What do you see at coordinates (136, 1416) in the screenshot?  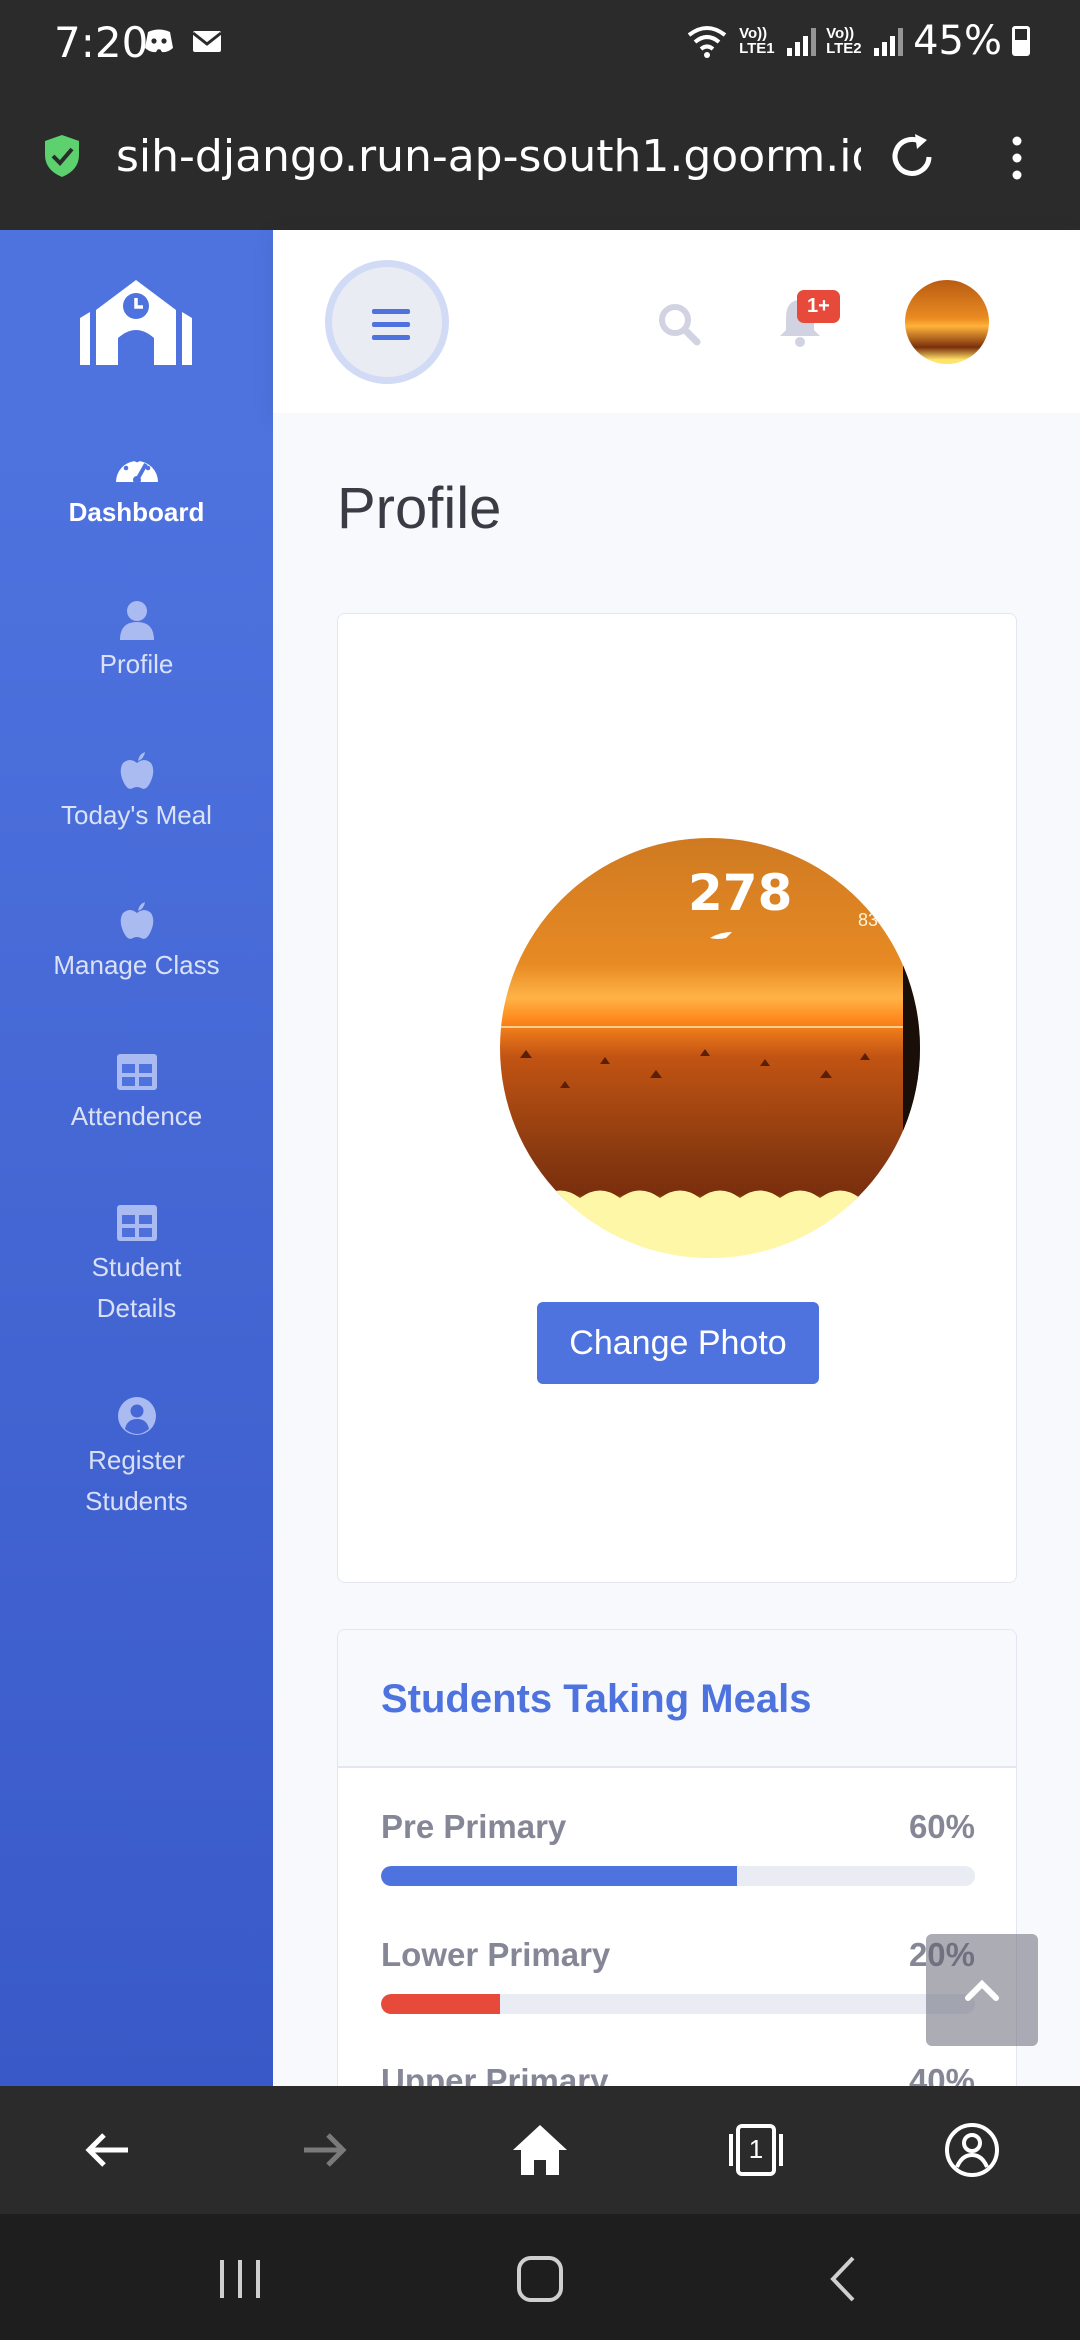 I see `user-circle-icon` at bounding box center [136, 1416].